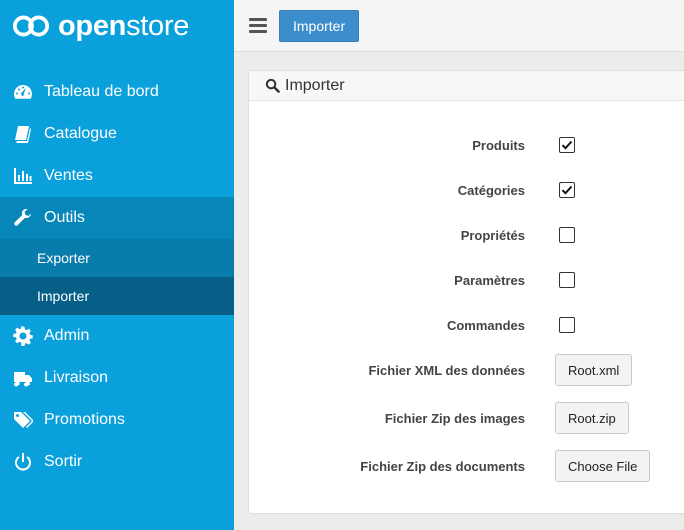  I want to click on choose-file-button: Choose File, so click(603, 466).